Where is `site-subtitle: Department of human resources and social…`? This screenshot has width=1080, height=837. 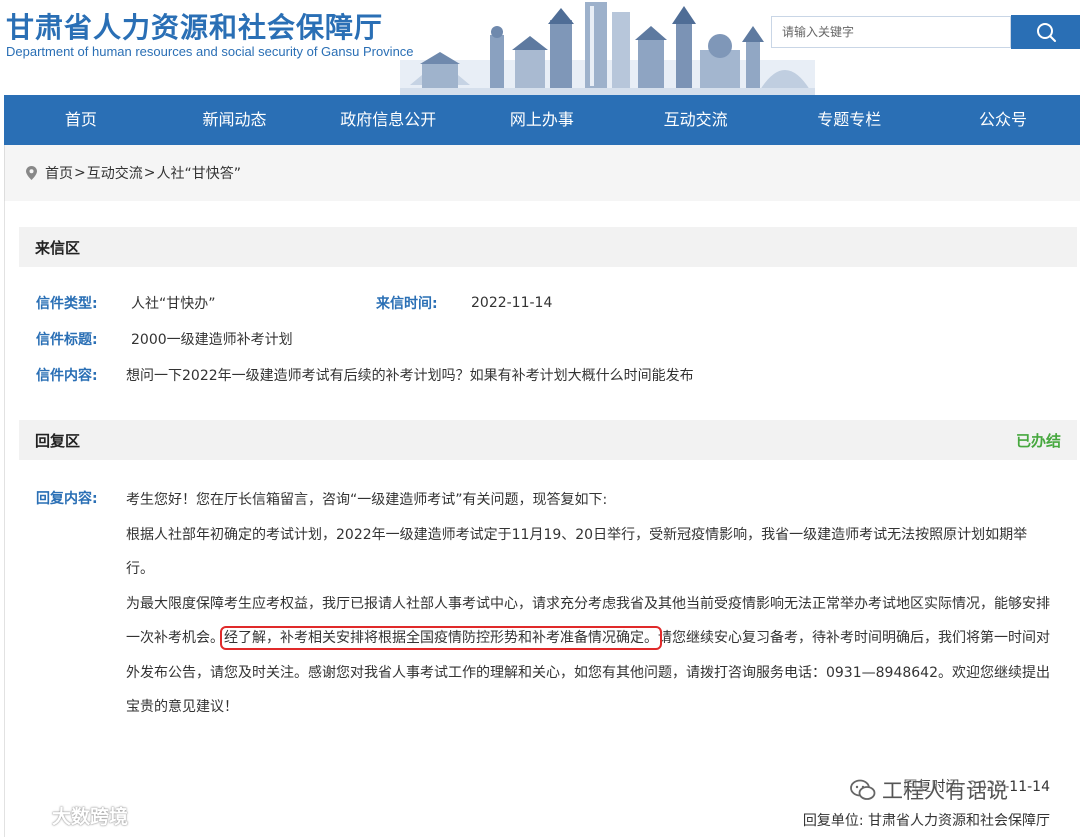
site-subtitle: Department of human resources and social… is located at coordinates (210, 51).